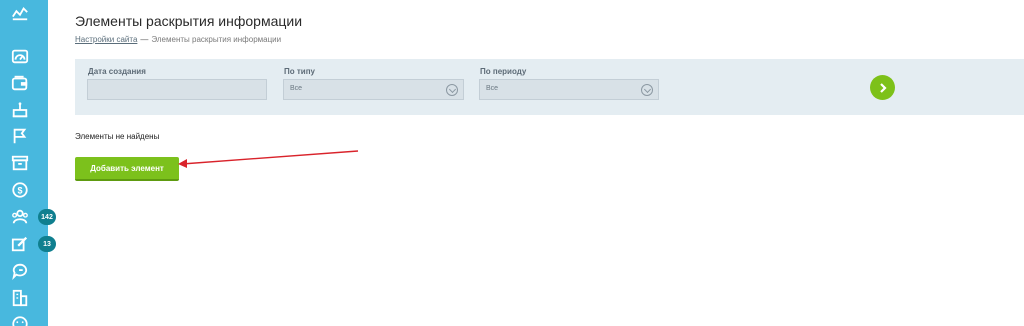  Describe the element at coordinates (20, 217) in the screenshot. I see `users-icon` at that location.